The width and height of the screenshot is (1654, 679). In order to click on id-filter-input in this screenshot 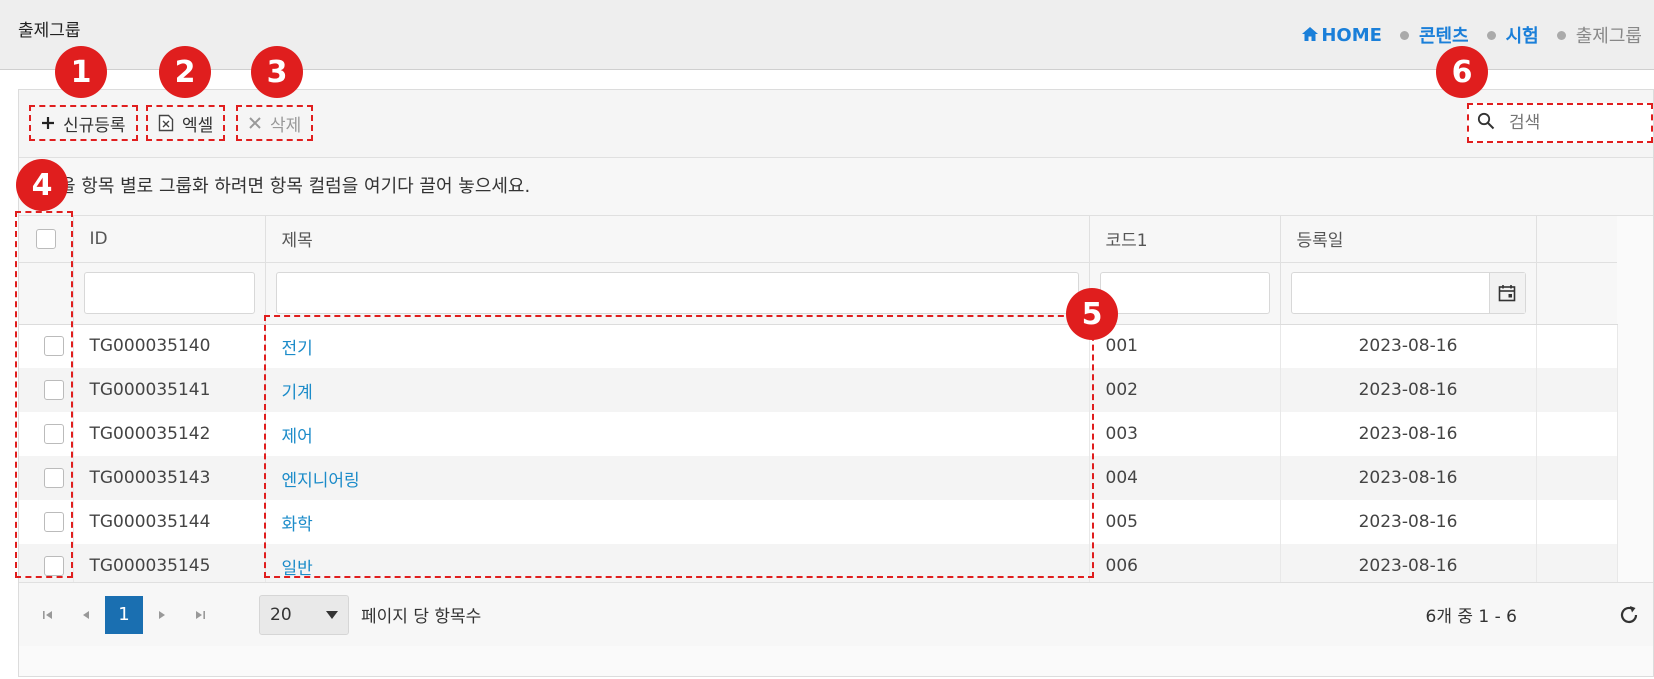, I will do `click(169, 293)`.